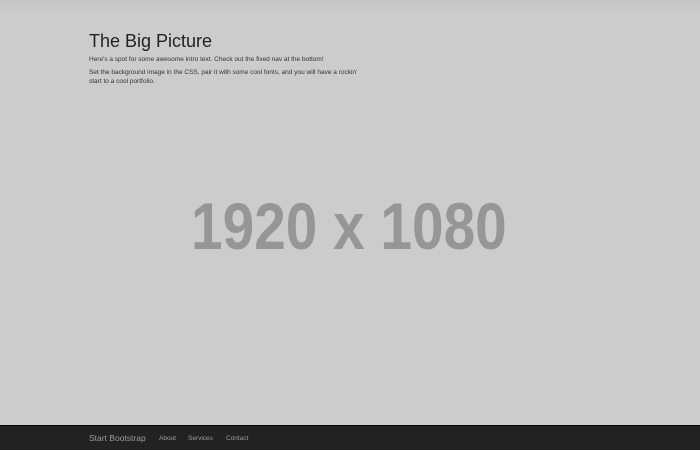 The height and width of the screenshot is (450, 700). I want to click on background-top-shade, so click(350, 8).